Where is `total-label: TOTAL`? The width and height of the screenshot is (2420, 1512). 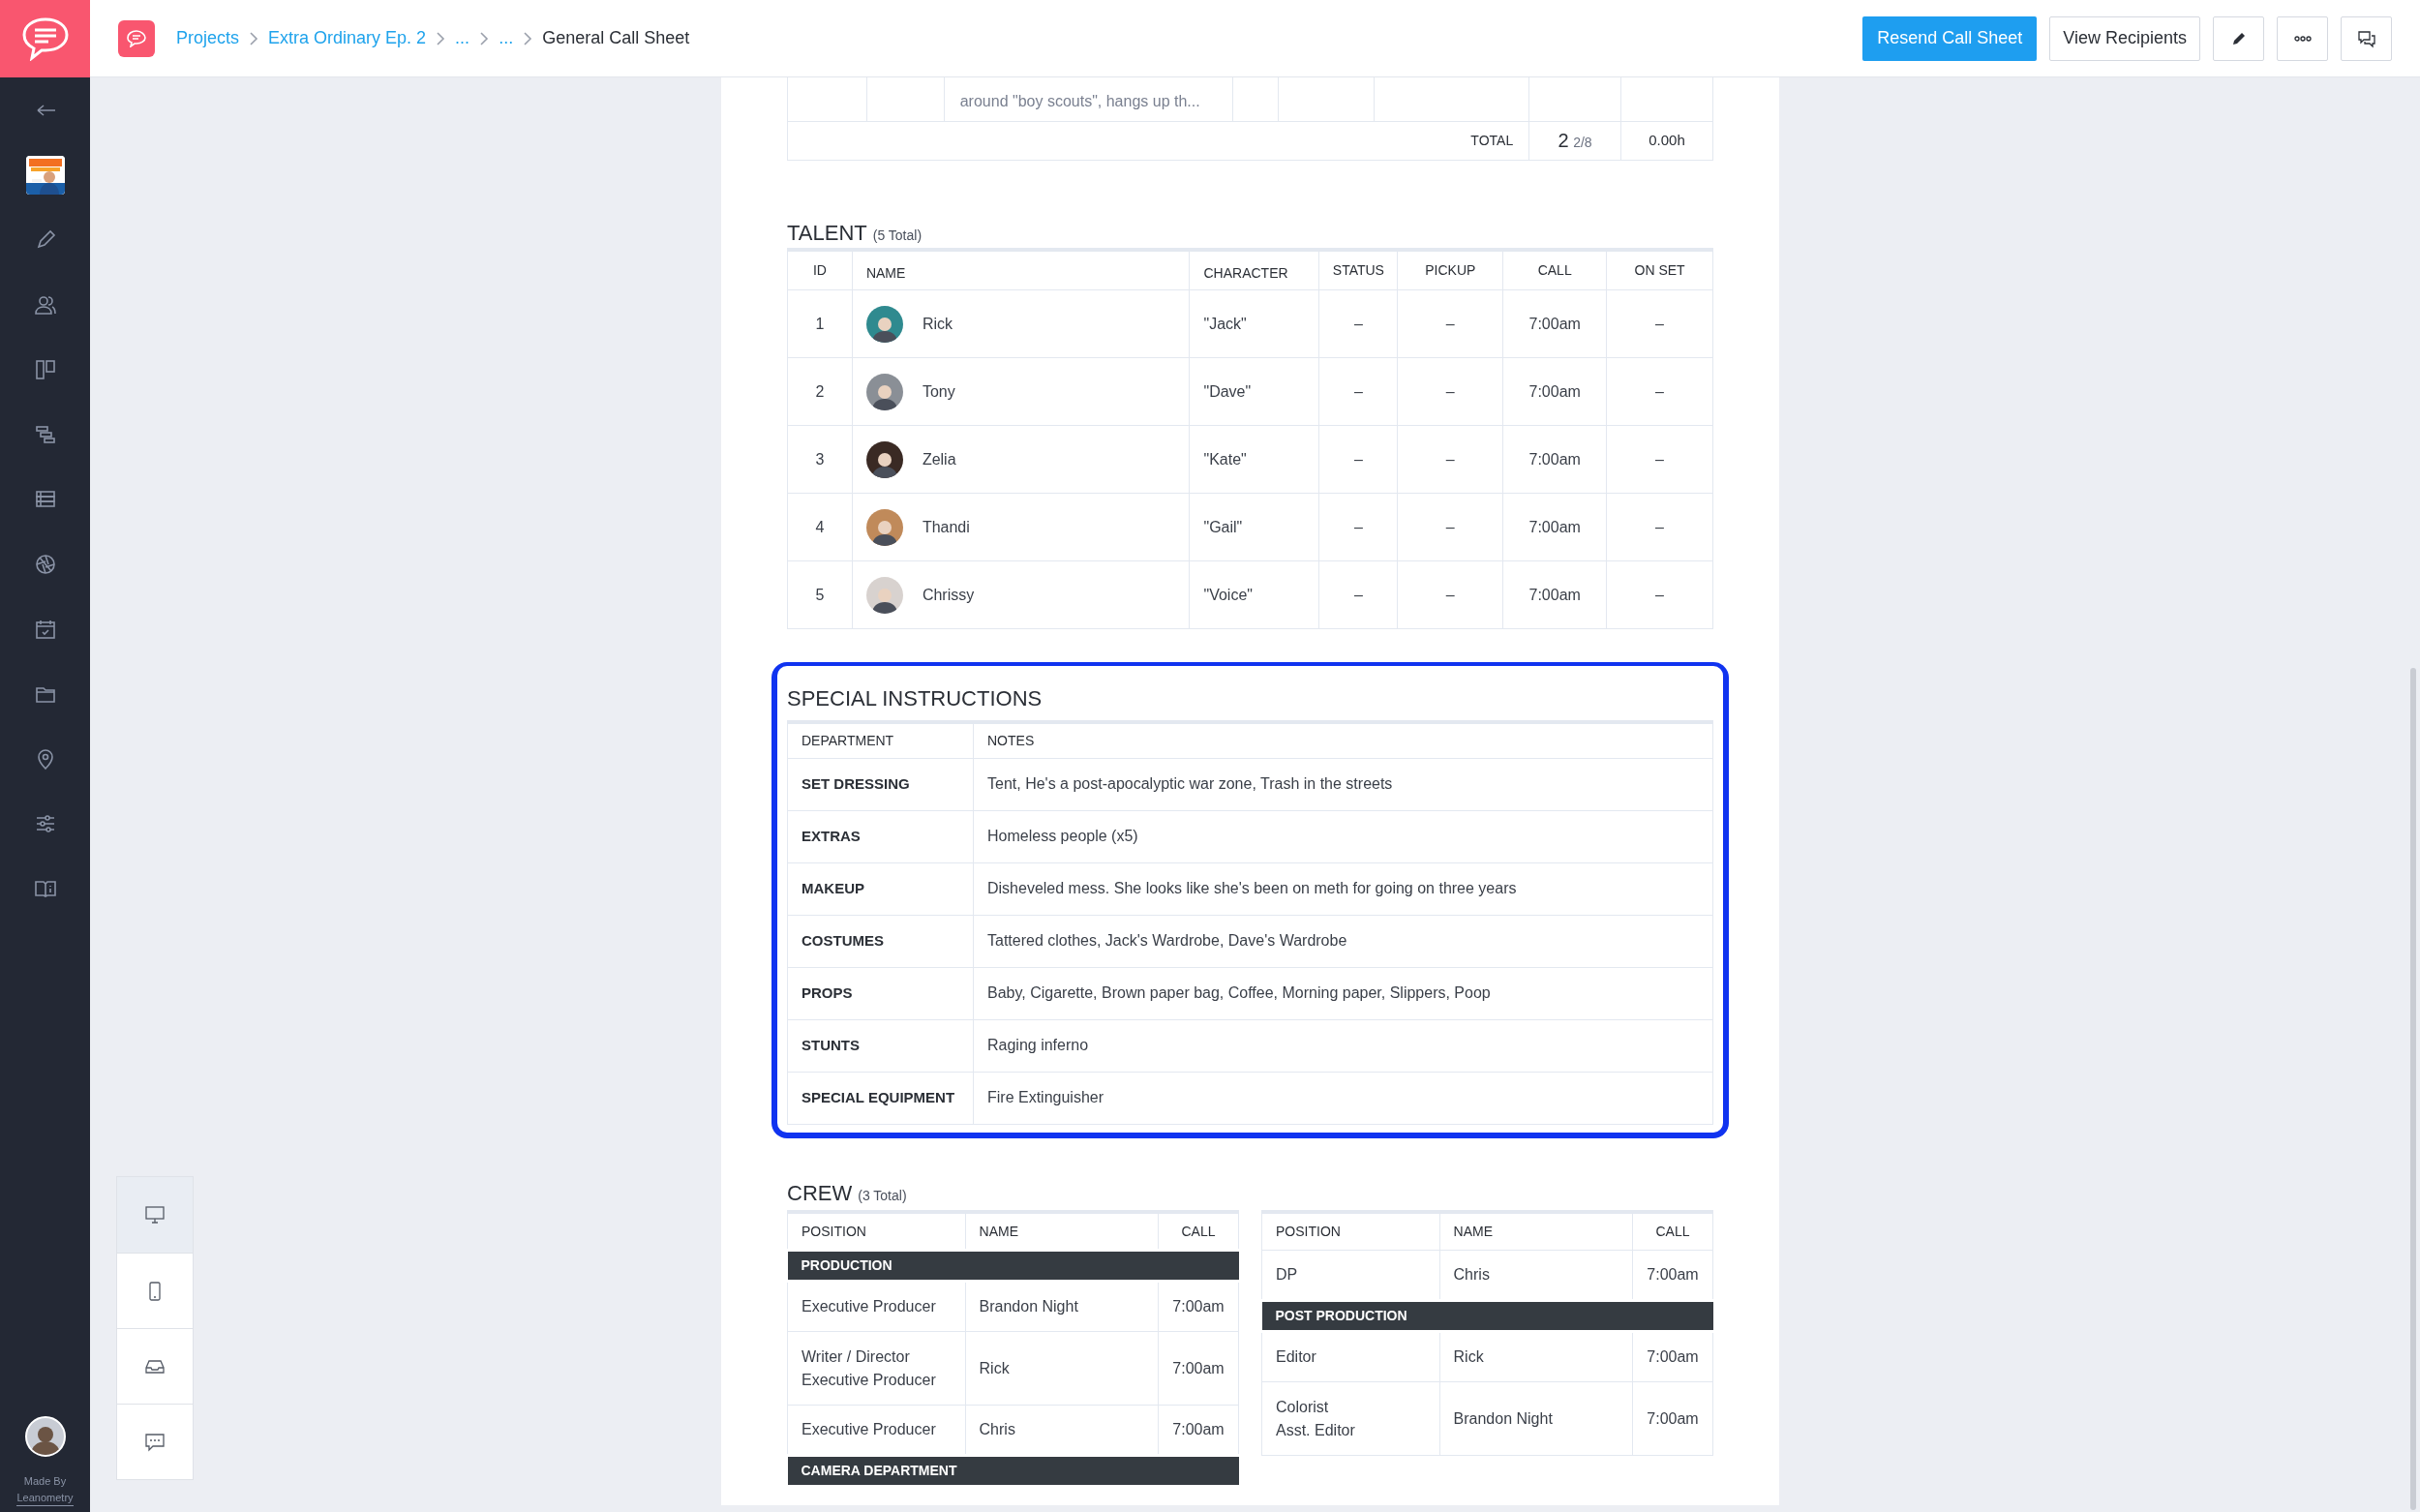
total-label: TOTAL is located at coordinates (1492, 140).